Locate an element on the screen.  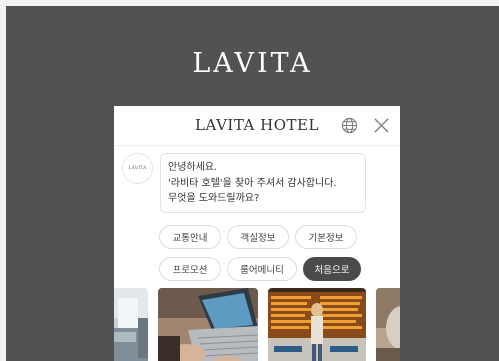
chat-header: LAVITA HOTEL is located at coordinates (257, 126).